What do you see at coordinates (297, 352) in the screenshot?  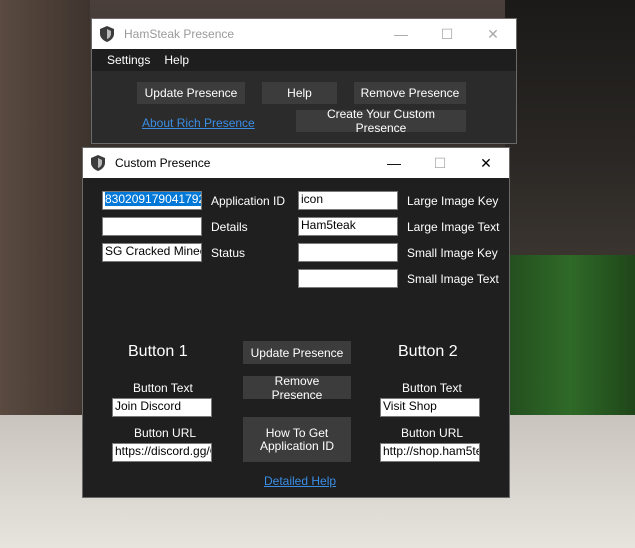 I see `custom-update-presence-button: Update Presence` at bounding box center [297, 352].